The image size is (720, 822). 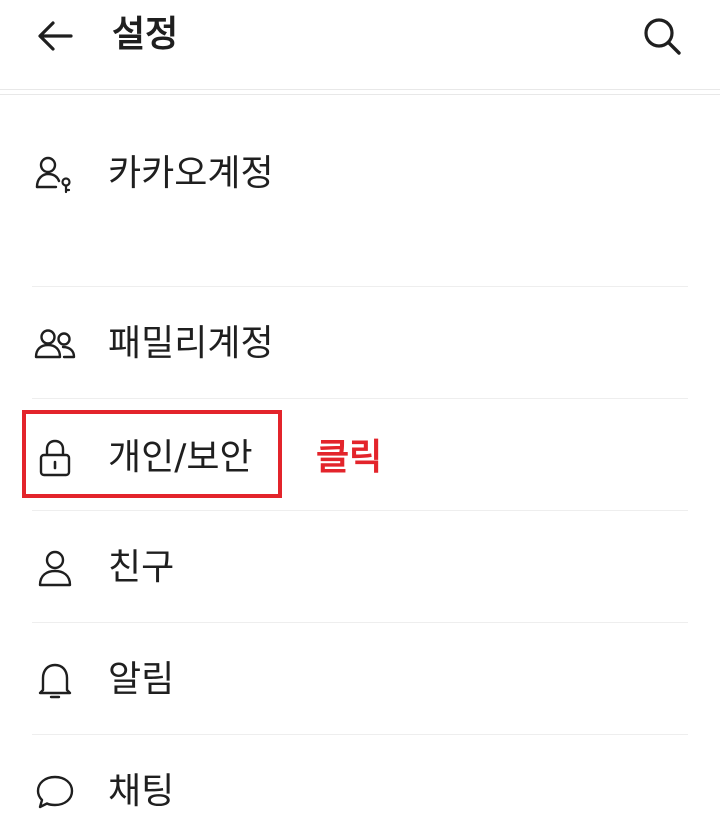 What do you see at coordinates (145, 34) in the screenshot?
I see `page-title: 설정` at bounding box center [145, 34].